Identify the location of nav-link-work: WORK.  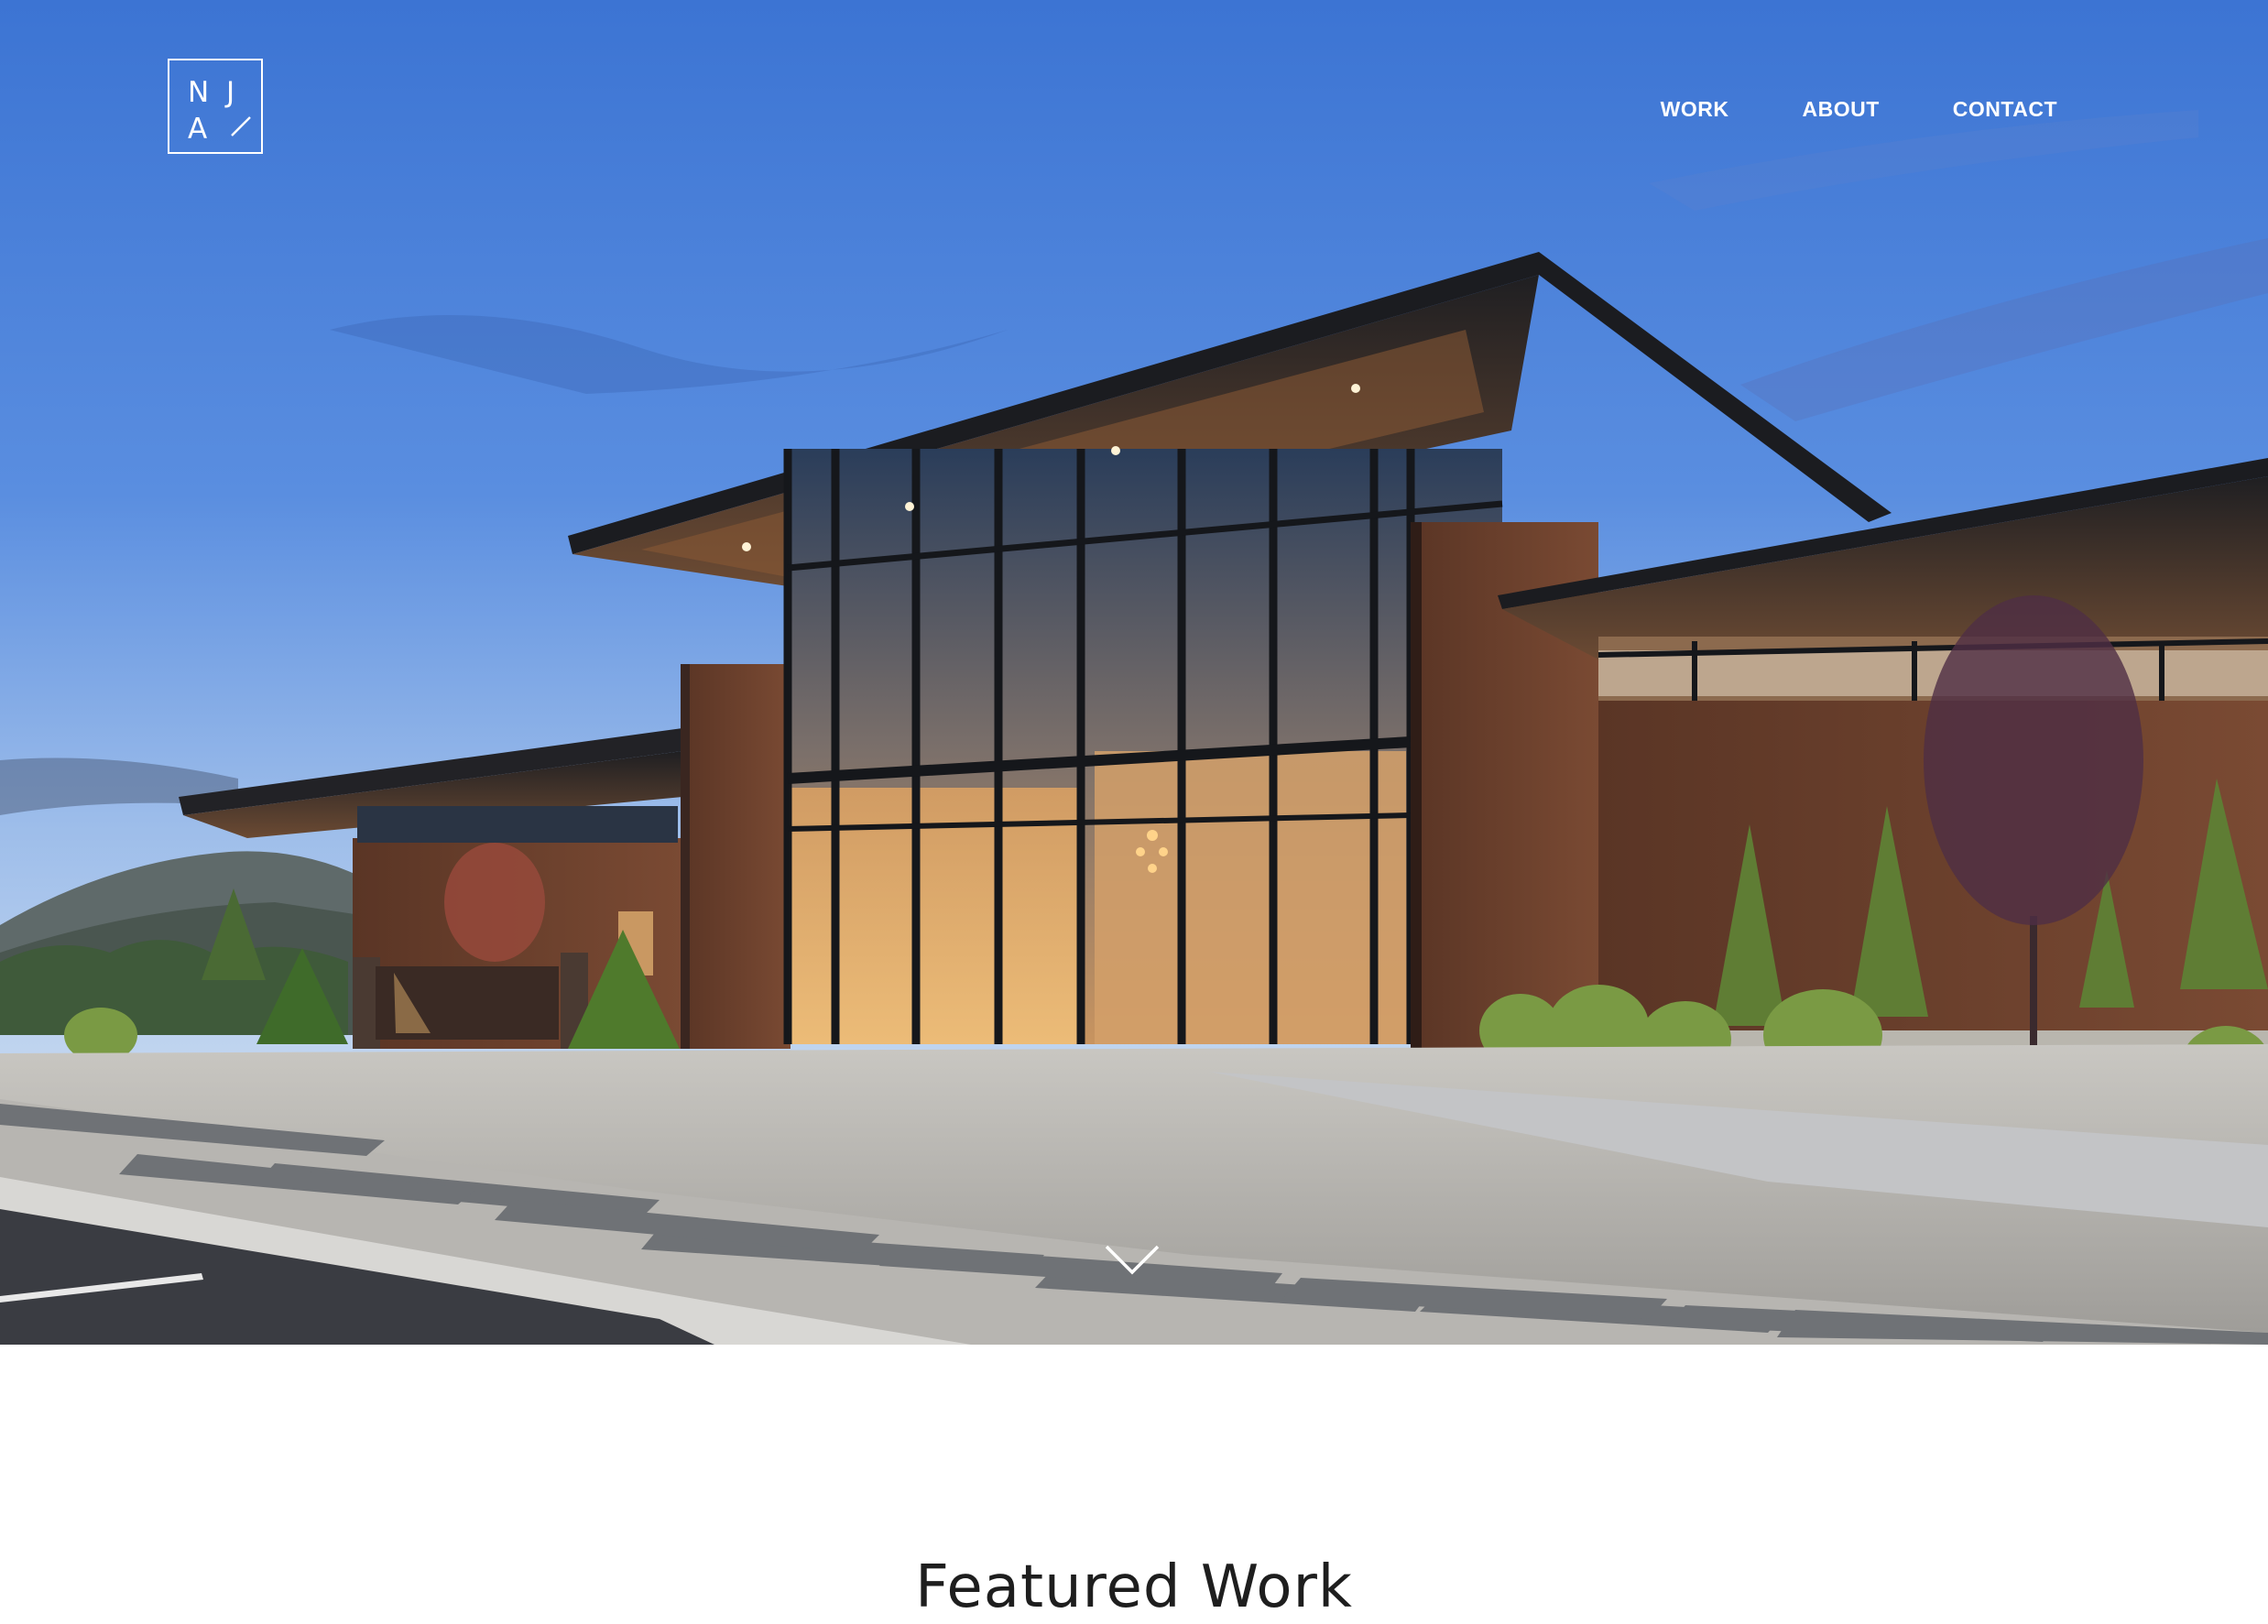
(1695, 109).